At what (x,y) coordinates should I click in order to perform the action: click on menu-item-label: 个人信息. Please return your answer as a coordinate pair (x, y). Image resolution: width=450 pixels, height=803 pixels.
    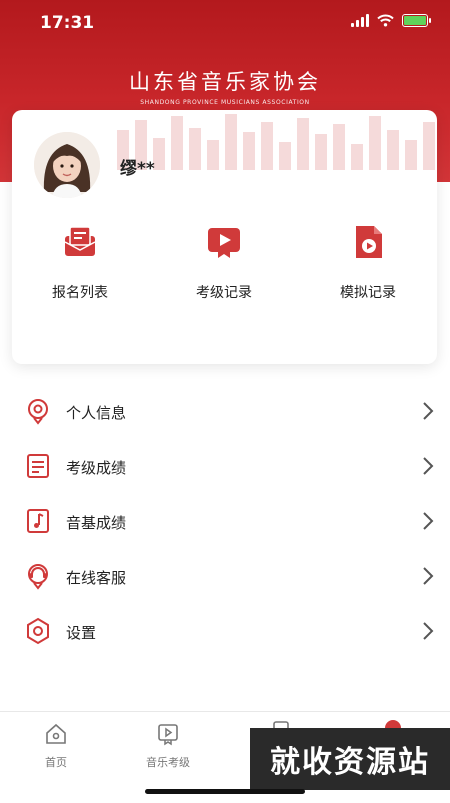
    Looking at the image, I should click on (96, 413).